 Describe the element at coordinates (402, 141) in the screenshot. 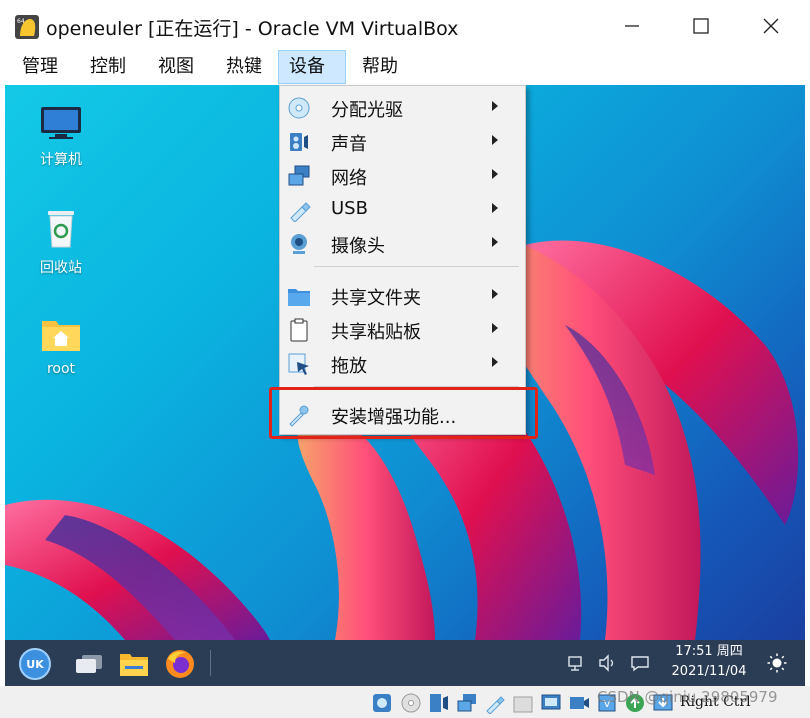

I see `menu-item-audio: 声音` at that location.